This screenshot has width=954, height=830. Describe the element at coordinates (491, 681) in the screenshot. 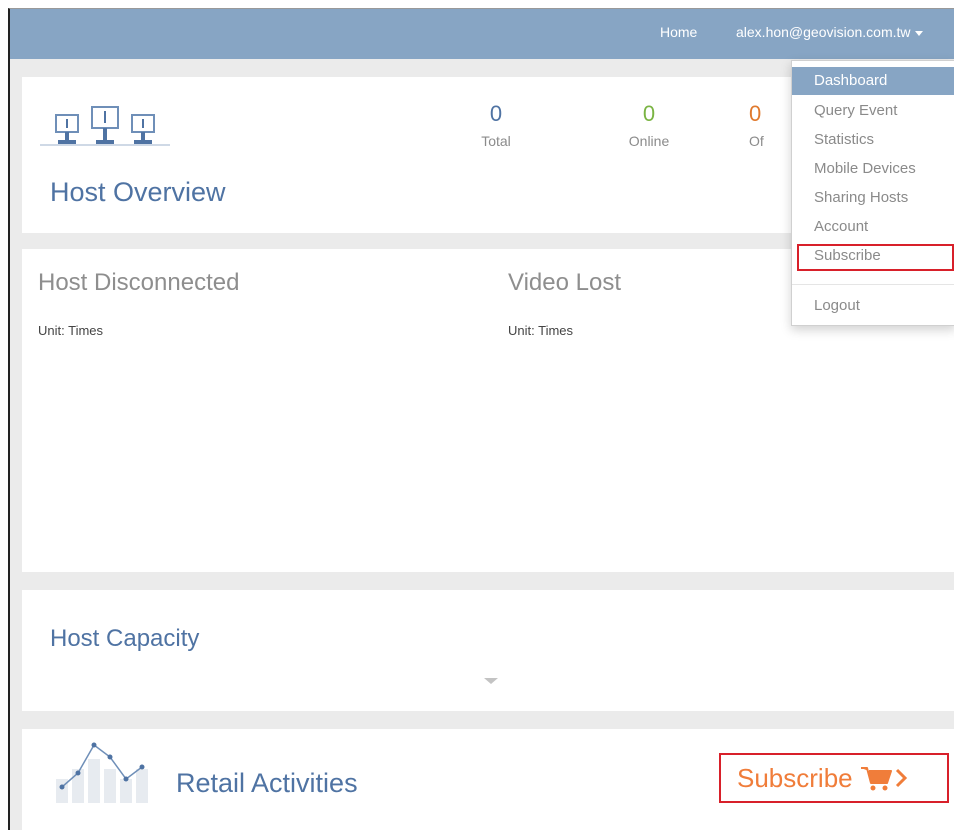

I see `chevron-down-icon` at that location.